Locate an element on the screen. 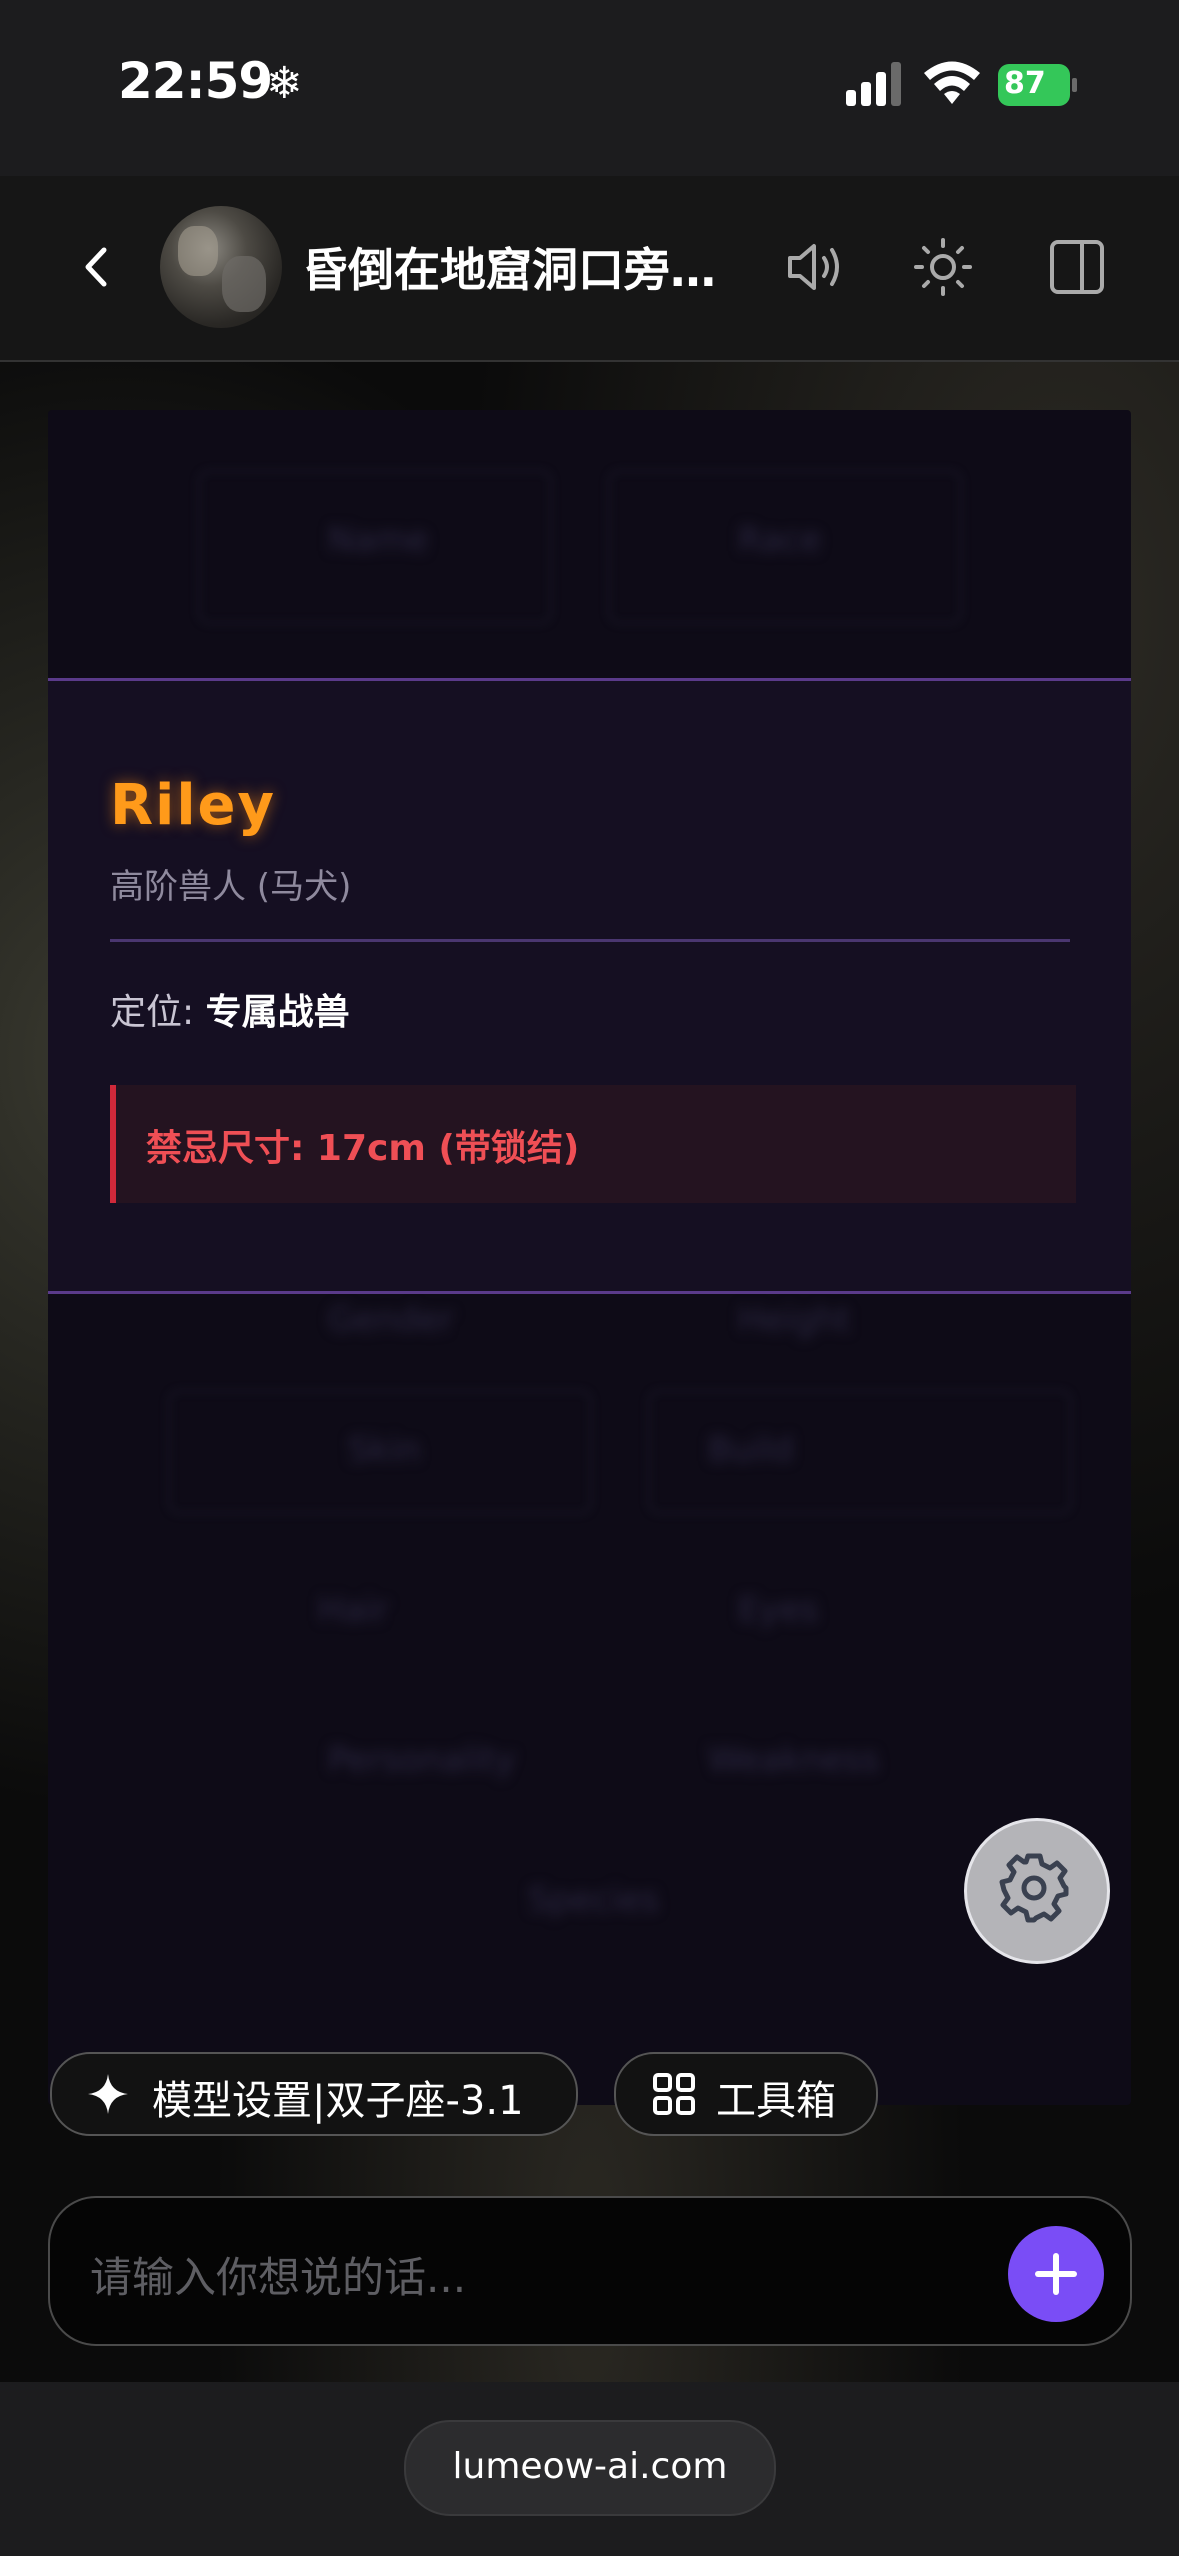  toolbox-chip: 工具箱 is located at coordinates (746, 2094).